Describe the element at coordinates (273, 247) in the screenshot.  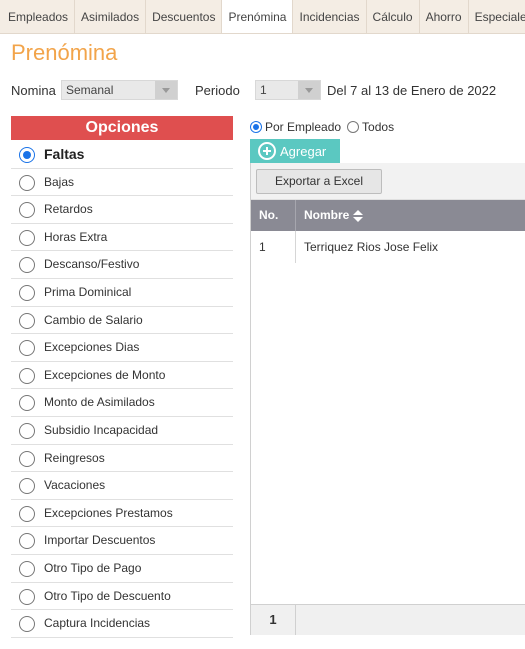
I see `cell-no: 1` at that location.